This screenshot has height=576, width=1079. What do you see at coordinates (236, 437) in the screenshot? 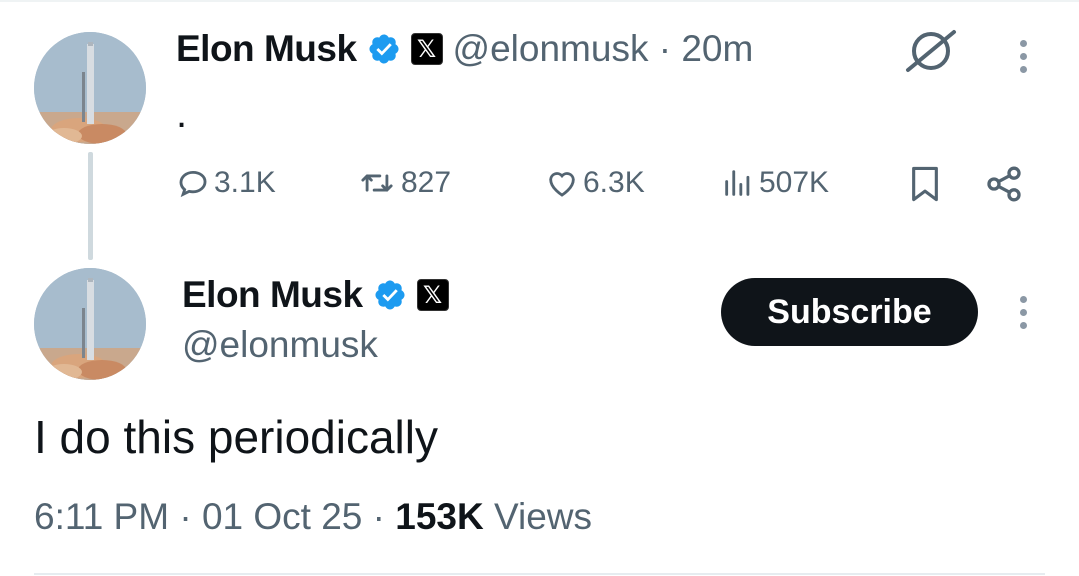
I see `tweet-text: I do this periodically` at bounding box center [236, 437].